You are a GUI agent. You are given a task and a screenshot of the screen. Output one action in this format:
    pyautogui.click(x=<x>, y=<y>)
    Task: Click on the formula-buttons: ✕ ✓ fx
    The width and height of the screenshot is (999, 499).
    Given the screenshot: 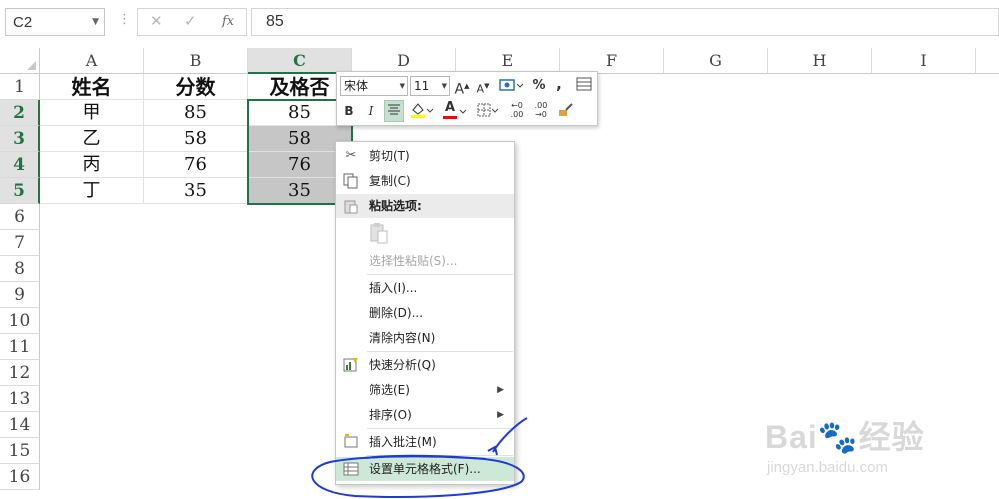 What is the action you would take?
    pyautogui.click(x=192, y=22)
    